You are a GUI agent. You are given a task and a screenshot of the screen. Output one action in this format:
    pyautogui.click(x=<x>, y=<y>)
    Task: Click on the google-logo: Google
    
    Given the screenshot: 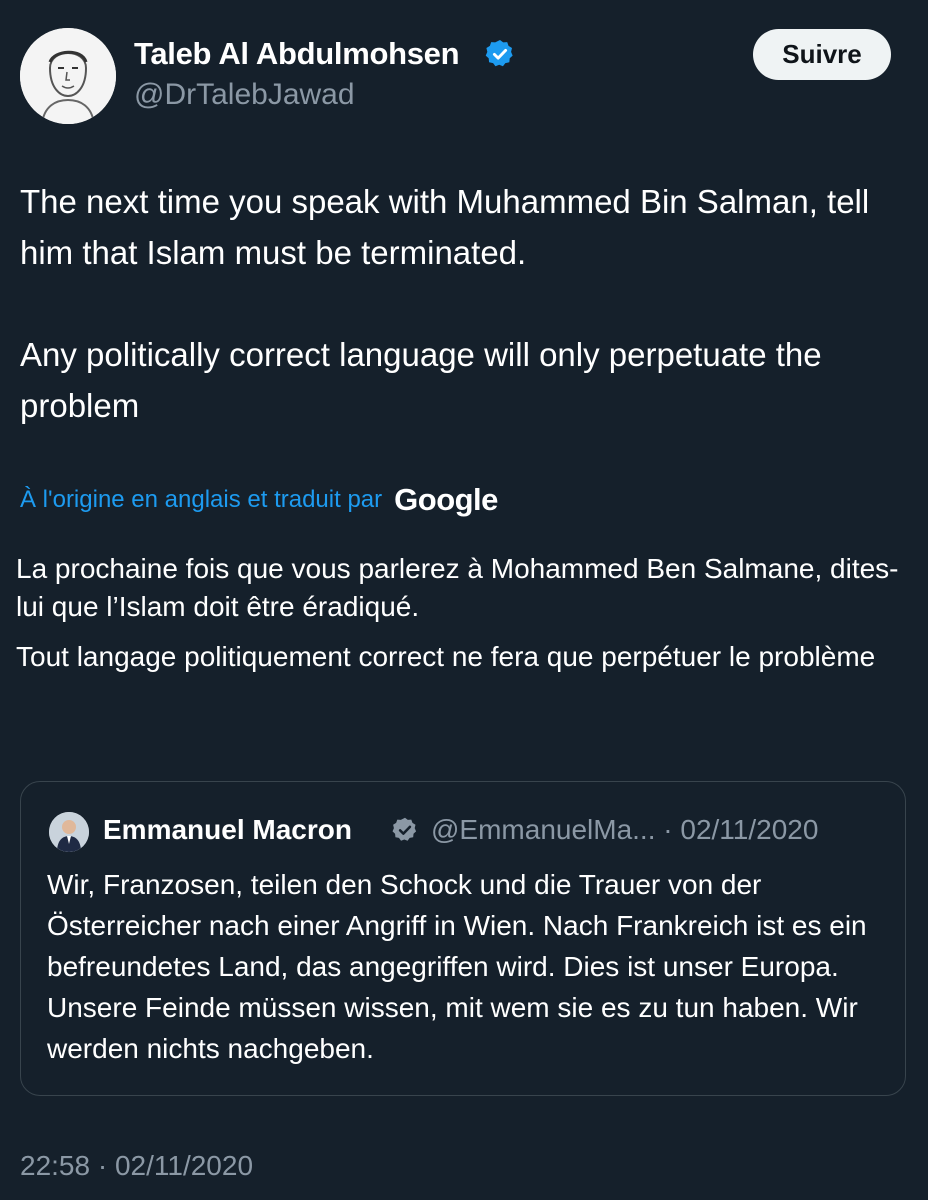 What is the action you would take?
    pyautogui.click(x=446, y=499)
    